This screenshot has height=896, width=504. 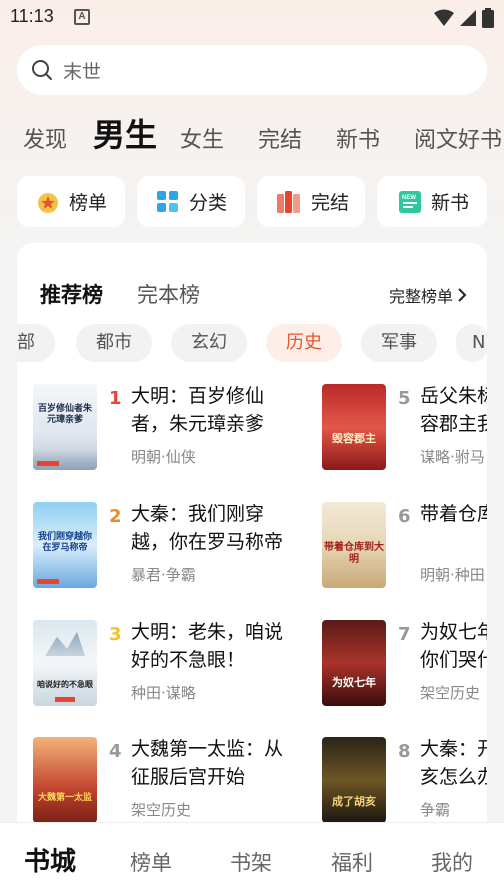 I want to click on status-icons, so click(x=464, y=18).